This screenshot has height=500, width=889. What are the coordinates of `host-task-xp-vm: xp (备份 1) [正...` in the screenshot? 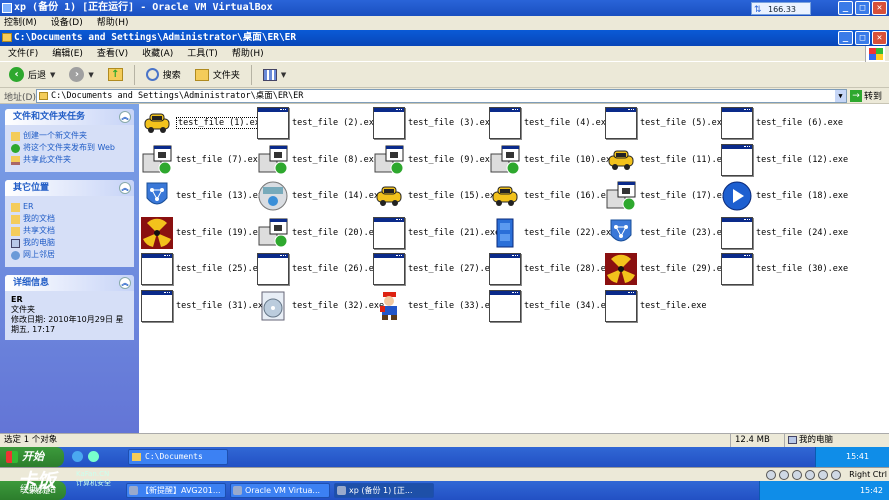 It's located at (384, 490).